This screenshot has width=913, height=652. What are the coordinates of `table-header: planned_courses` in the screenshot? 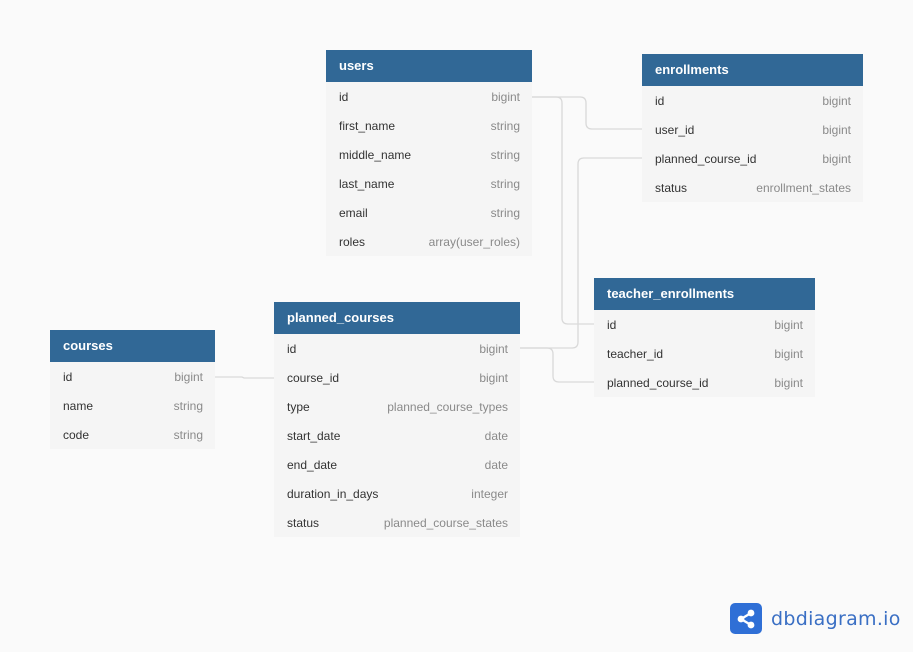 It's located at (397, 318).